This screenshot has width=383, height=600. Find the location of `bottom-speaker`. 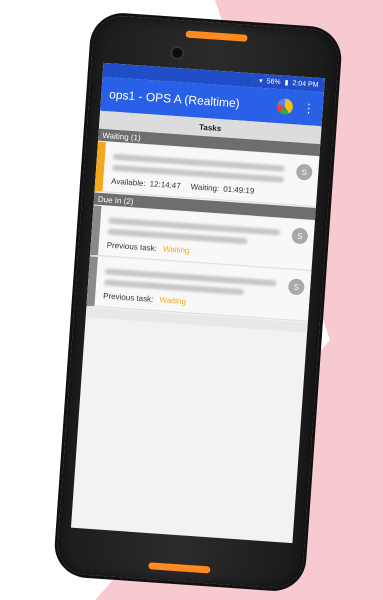

bottom-speaker is located at coordinates (179, 568).